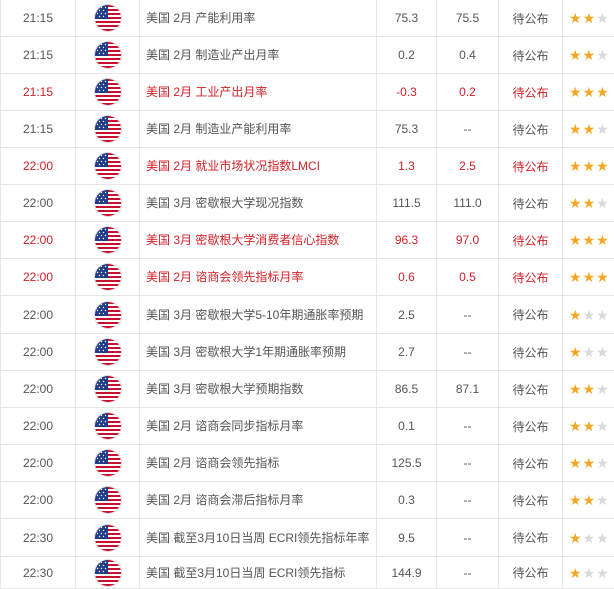 The width and height of the screenshot is (614, 589). I want to click on event-title: 美国 截至3月10日当周 ECRI领先指标, so click(258, 572).